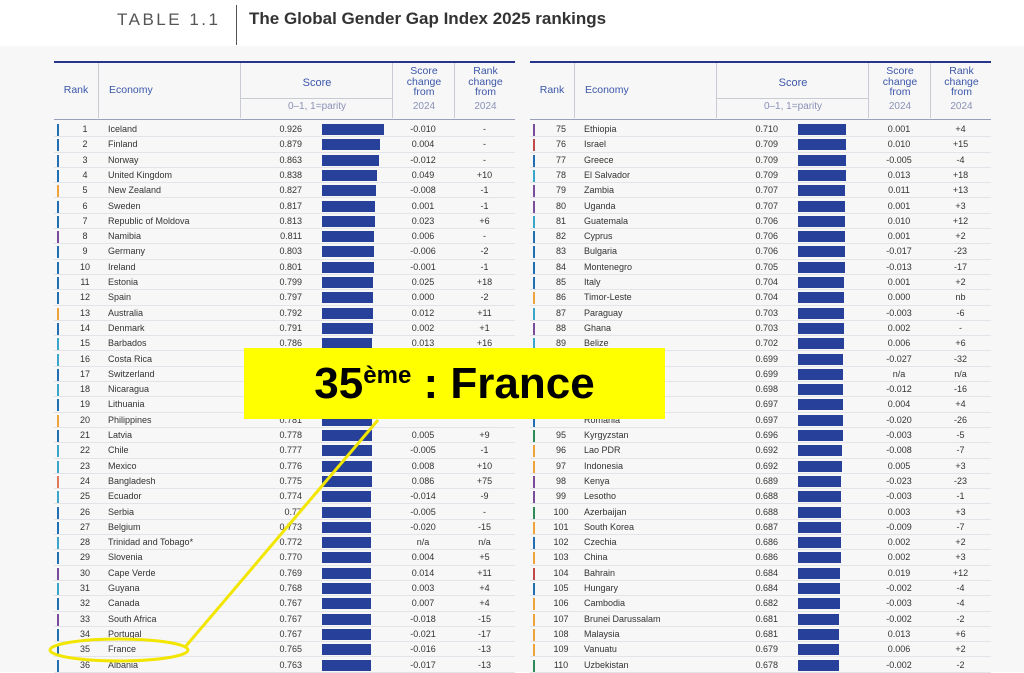 Image resolution: width=1024 pixels, height=673 pixels. Describe the element at coordinates (387, 375) in the screenshot. I see `callout-suffix: ème` at that location.